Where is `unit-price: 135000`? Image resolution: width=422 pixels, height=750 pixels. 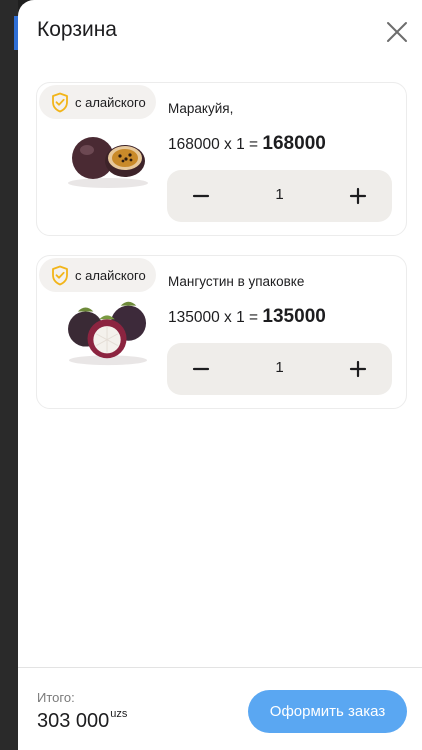
unit-price: 135000 is located at coordinates (194, 317).